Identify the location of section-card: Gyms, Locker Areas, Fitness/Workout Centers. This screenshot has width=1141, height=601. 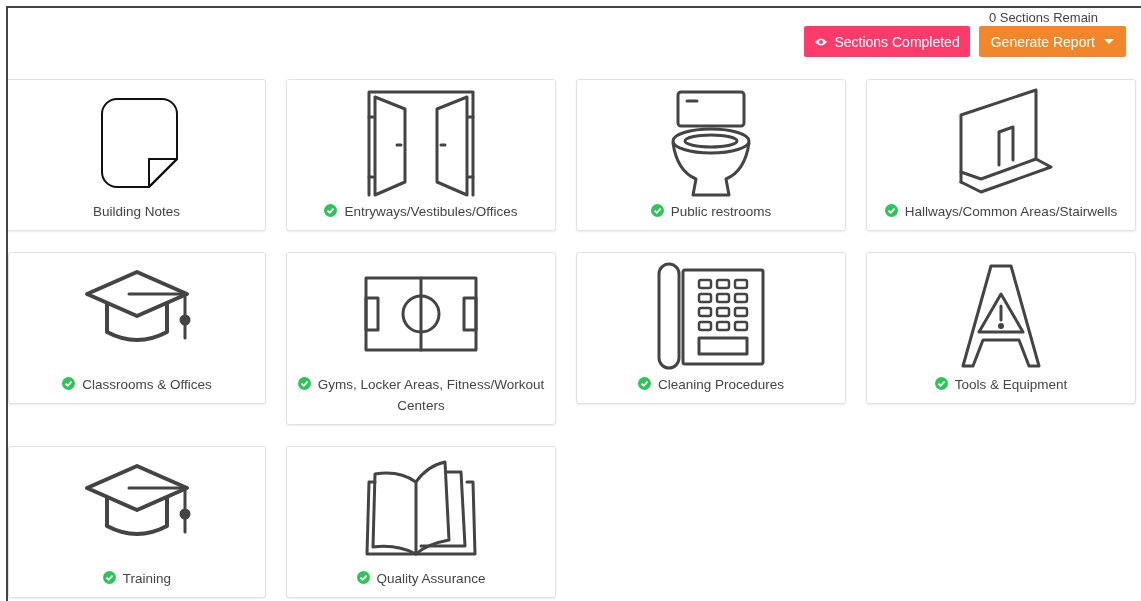
(421, 338).